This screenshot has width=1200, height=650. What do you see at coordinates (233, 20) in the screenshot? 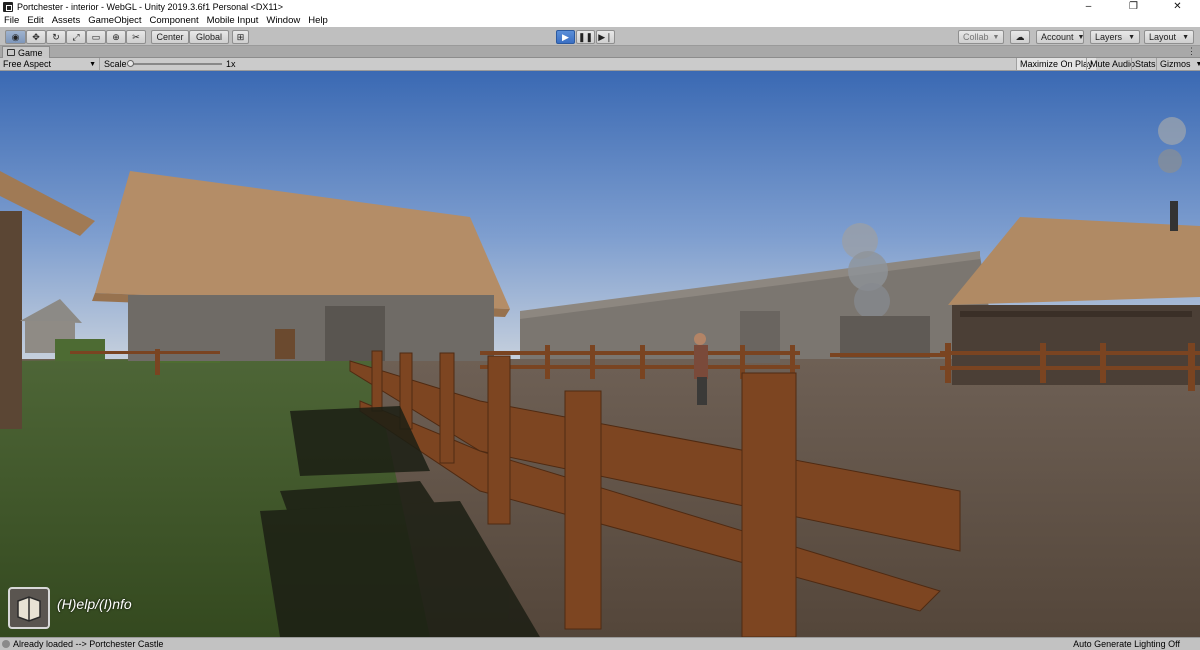
I see `menu-mobile-input: Mobile Input` at bounding box center [233, 20].